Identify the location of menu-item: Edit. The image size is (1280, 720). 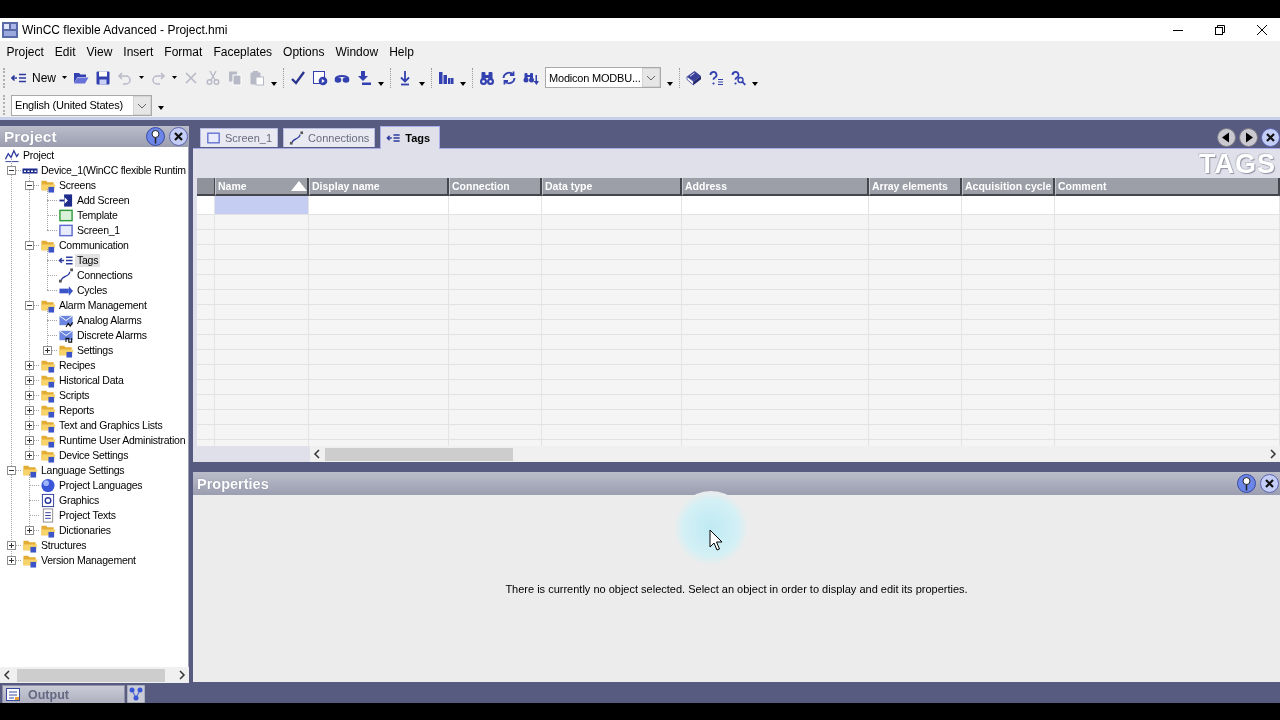
(65, 51).